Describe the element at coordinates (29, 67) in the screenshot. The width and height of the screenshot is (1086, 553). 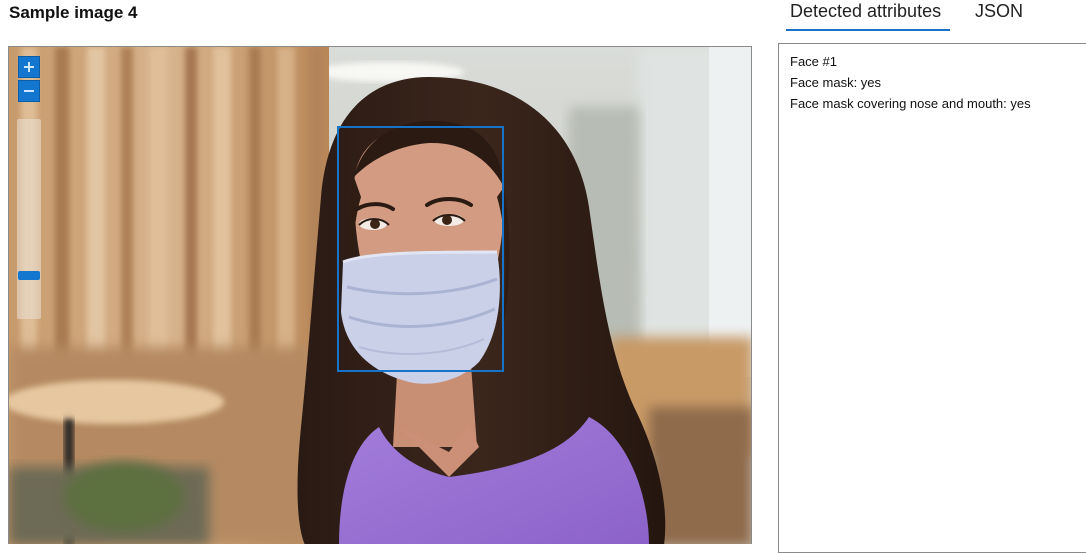
I see `zoom-in-button` at that location.